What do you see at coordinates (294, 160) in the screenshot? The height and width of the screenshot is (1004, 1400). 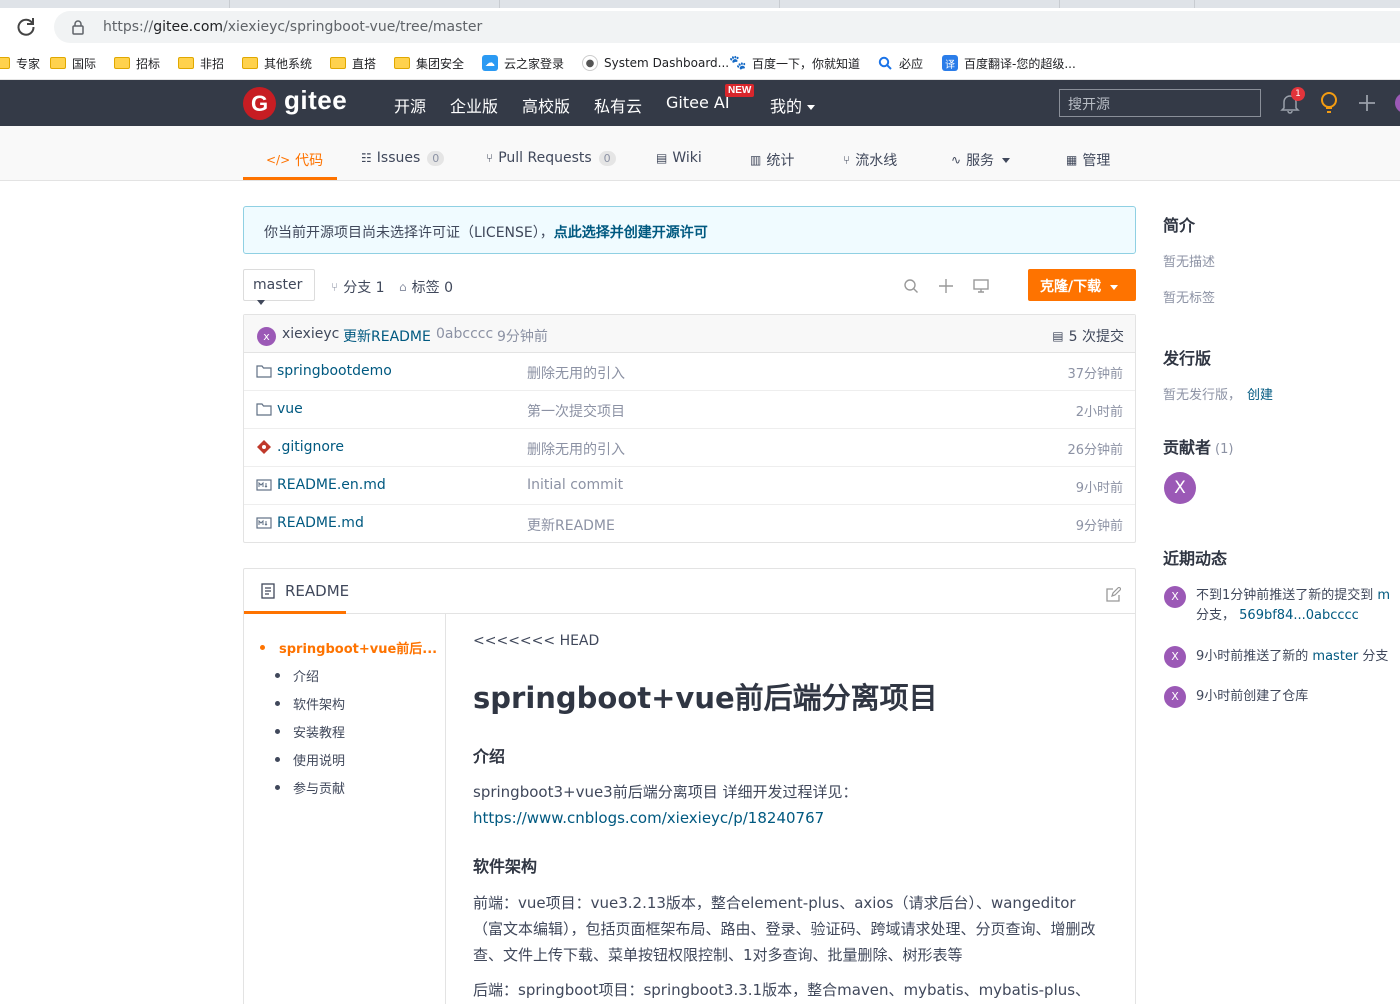 I see `tab-code: </> 代码` at bounding box center [294, 160].